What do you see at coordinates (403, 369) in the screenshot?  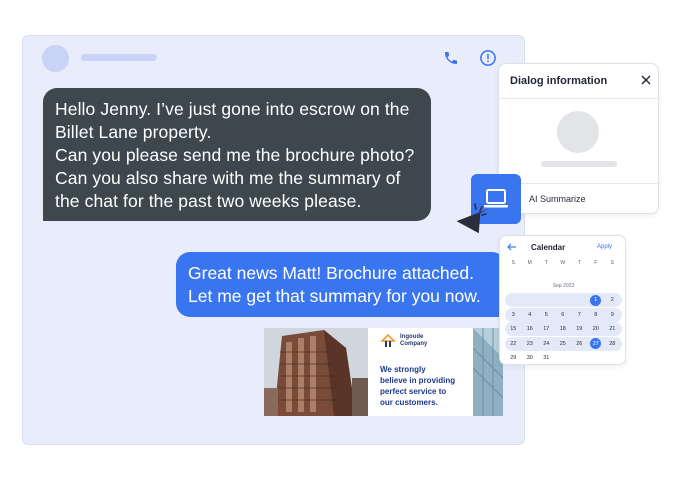 I see `tagline-line: We strongly` at bounding box center [403, 369].